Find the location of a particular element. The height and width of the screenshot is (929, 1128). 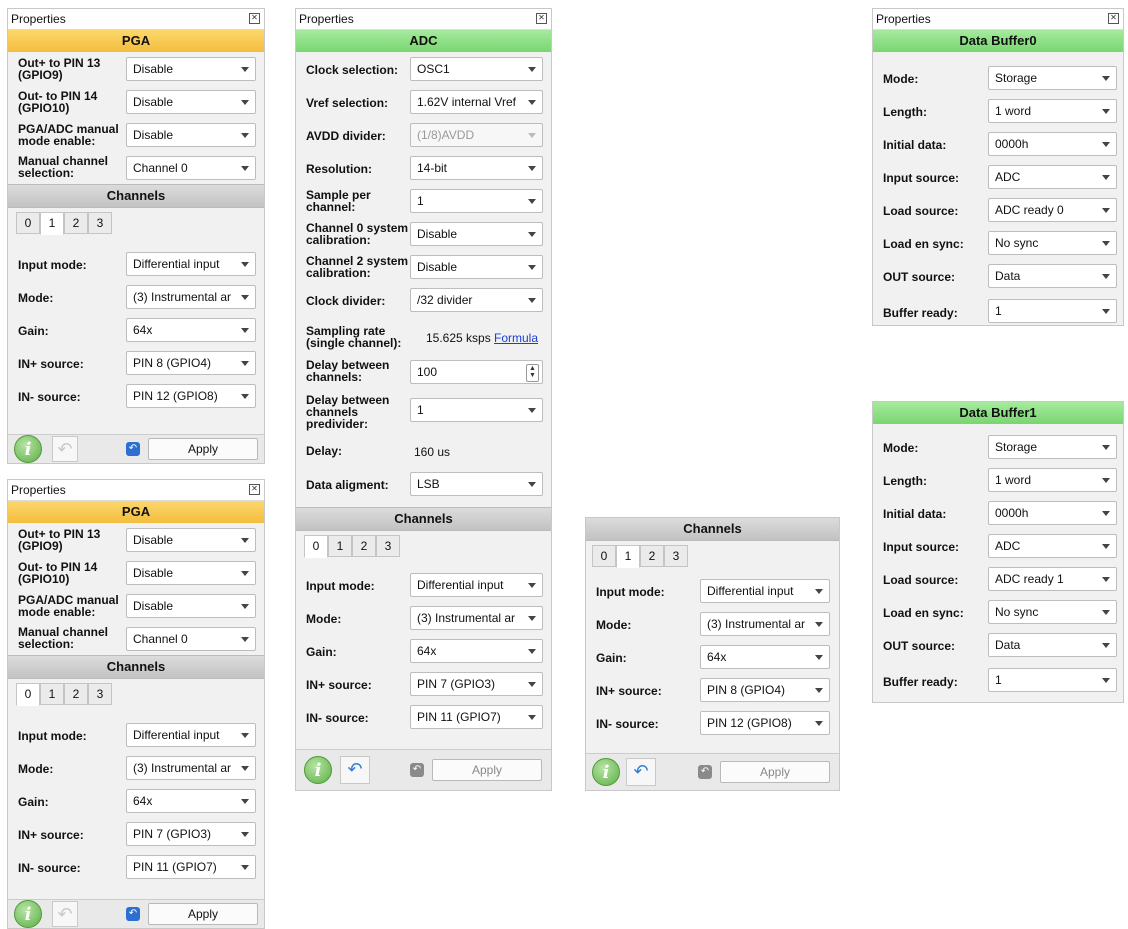

delay-between-stepper: 100 ▲ ▼ is located at coordinates (476, 372).